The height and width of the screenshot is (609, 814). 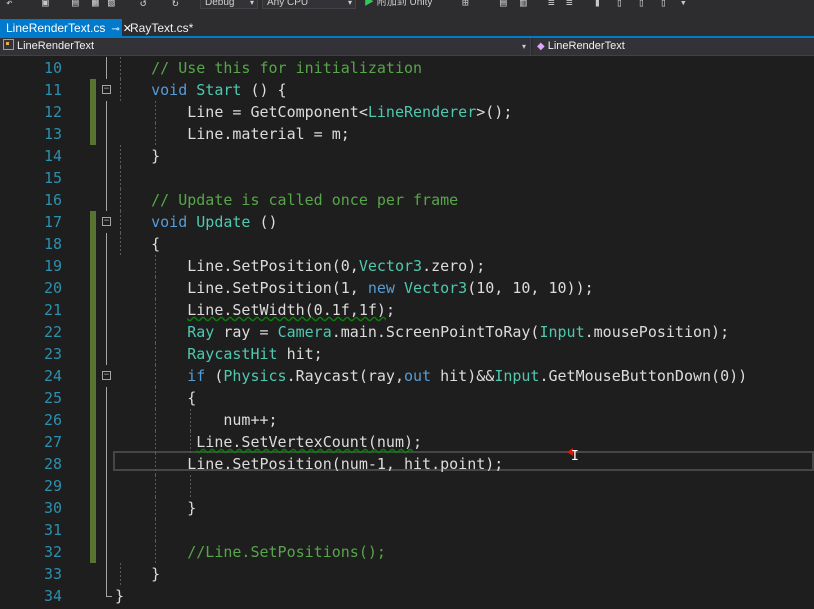 What do you see at coordinates (56, 28) in the screenshot?
I see `tab-label: LineRenderText.cs` at bounding box center [56, 28].